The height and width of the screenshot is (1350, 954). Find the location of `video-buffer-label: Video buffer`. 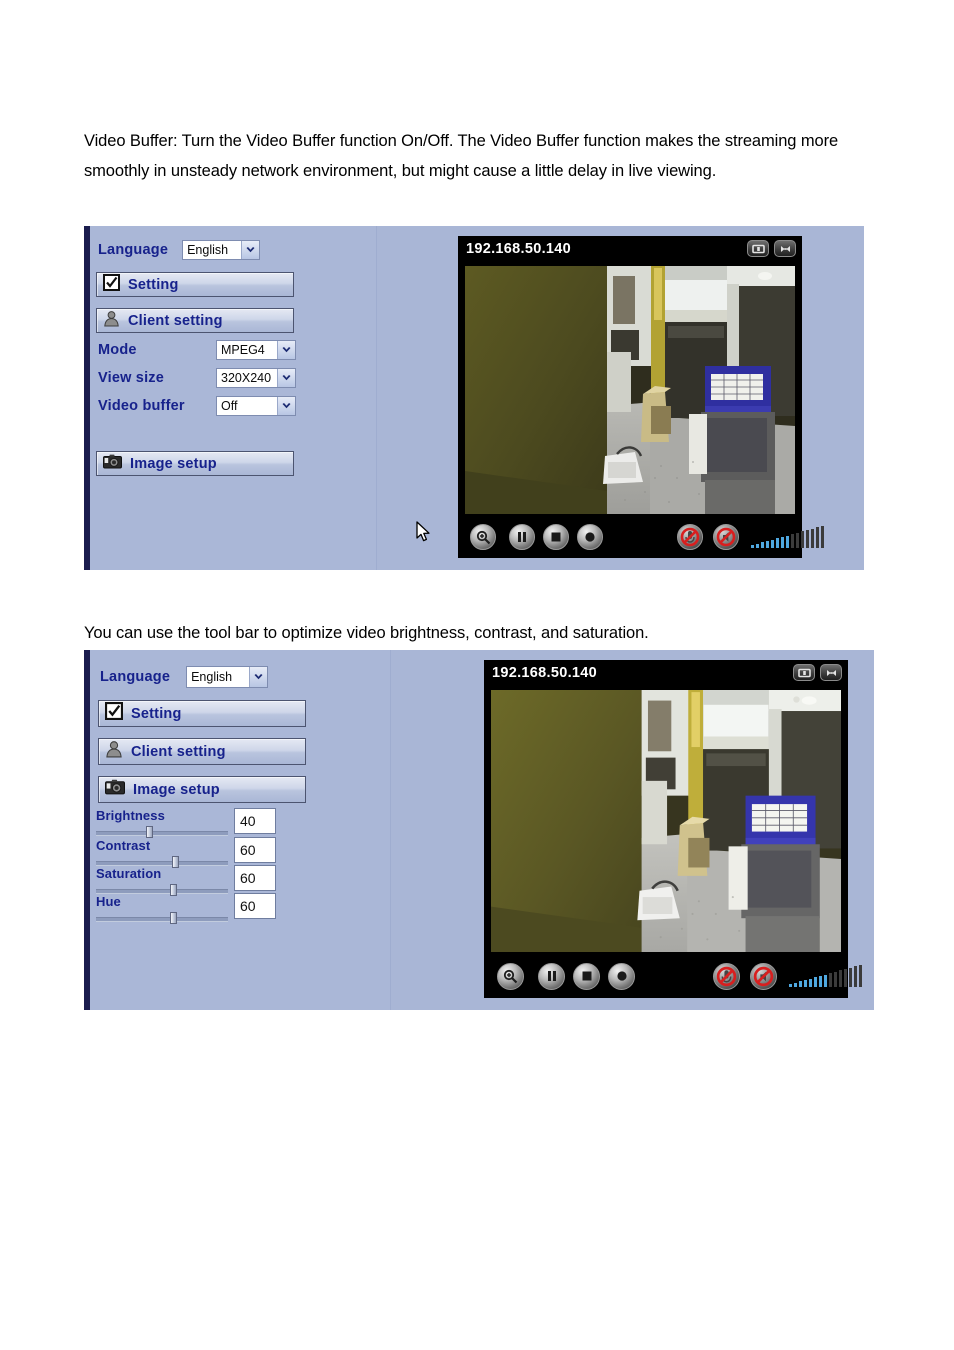

video-buffer-label: Video buffer is located at coordinates (141, 406).